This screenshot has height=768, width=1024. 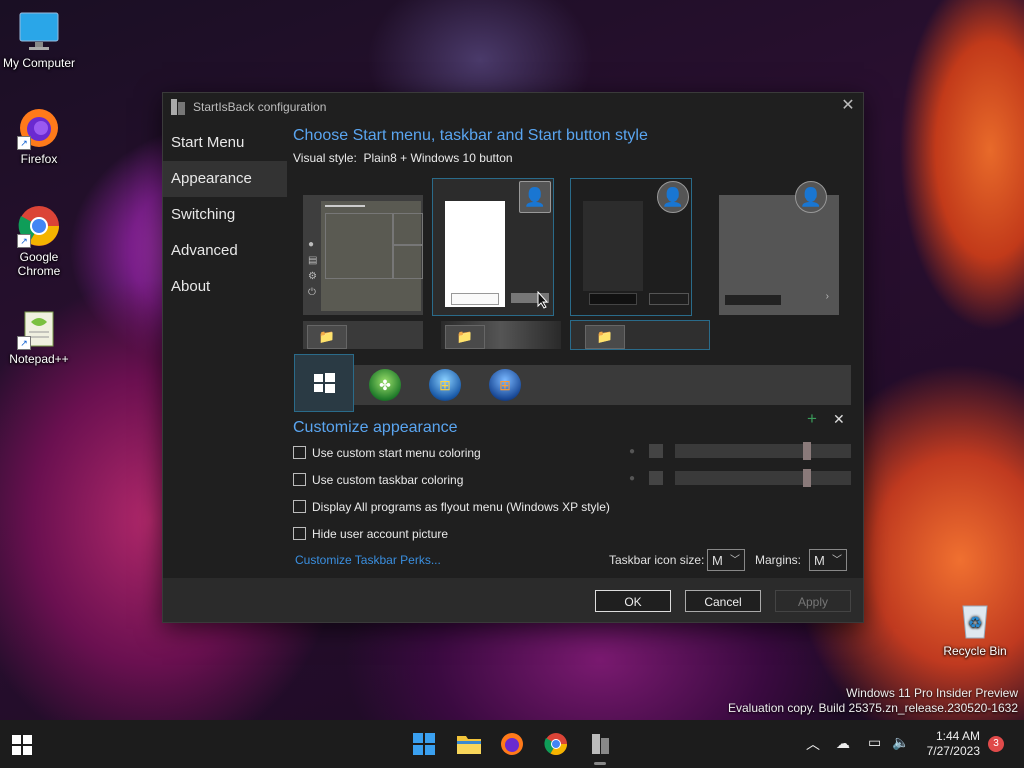 I want to click on droplet-icon: ●, so click(x=632, y=478).